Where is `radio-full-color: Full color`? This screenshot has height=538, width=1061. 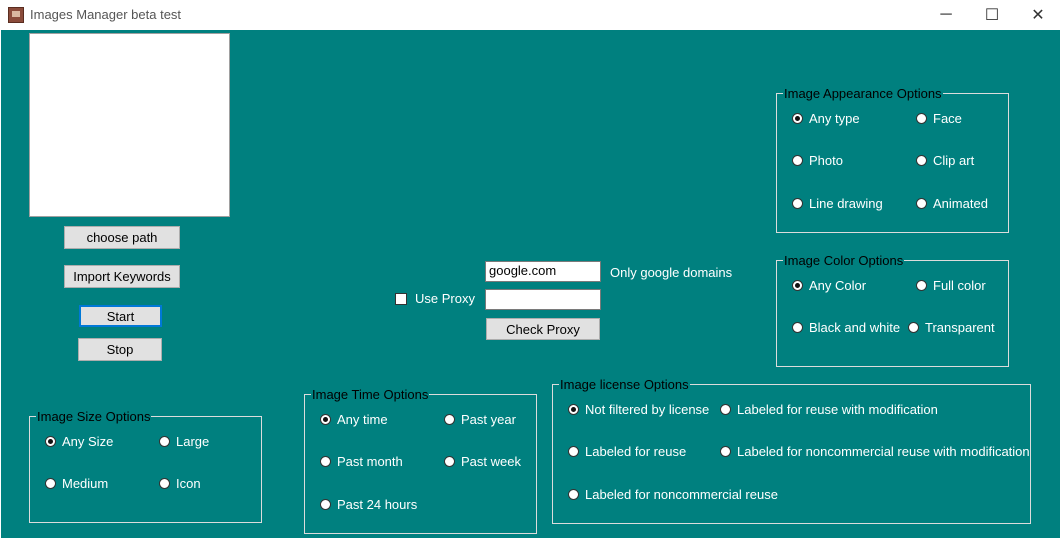
radio-full-color: Full color is located at coordinates (951, 285).